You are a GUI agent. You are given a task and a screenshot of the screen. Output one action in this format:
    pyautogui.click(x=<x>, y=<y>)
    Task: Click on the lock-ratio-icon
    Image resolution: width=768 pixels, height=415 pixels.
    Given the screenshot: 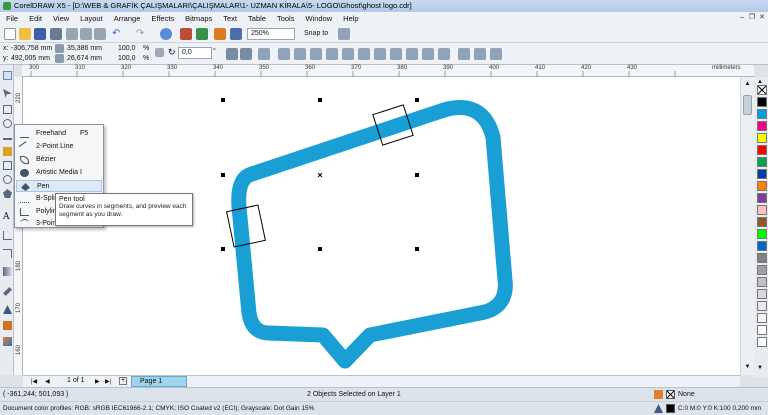 What is the action you would take?
    pyautogui.click(x=159, y=52)
    